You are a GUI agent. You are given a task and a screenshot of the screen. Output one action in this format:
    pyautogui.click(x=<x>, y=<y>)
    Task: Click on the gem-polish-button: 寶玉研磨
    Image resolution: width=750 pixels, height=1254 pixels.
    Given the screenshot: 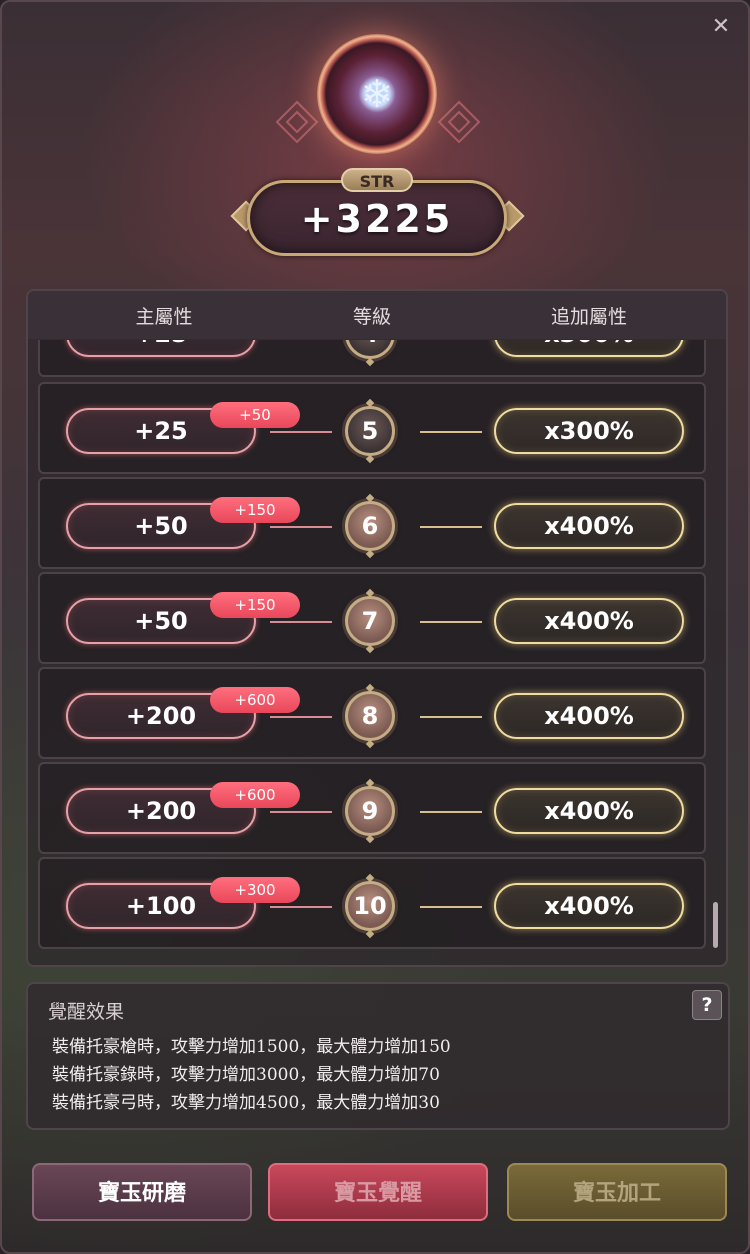 What is the action you would take?
    pyautogui.click(x=142, y=1192)
    